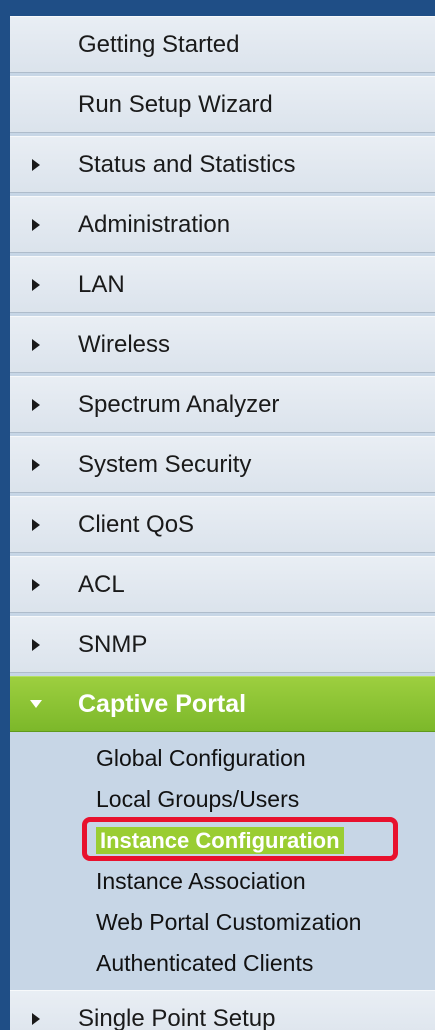  I want to click on submenu-item-label: Instance Association, so click(201, 881).